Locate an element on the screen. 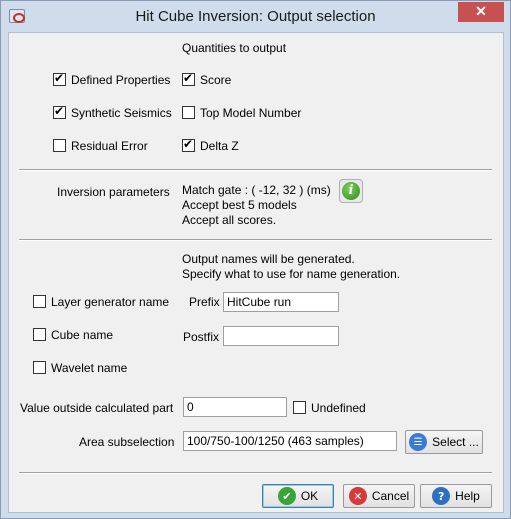 This screenshot has height=519, width=511. ok-button: ✔ OK is located at coordinates (298, 496).